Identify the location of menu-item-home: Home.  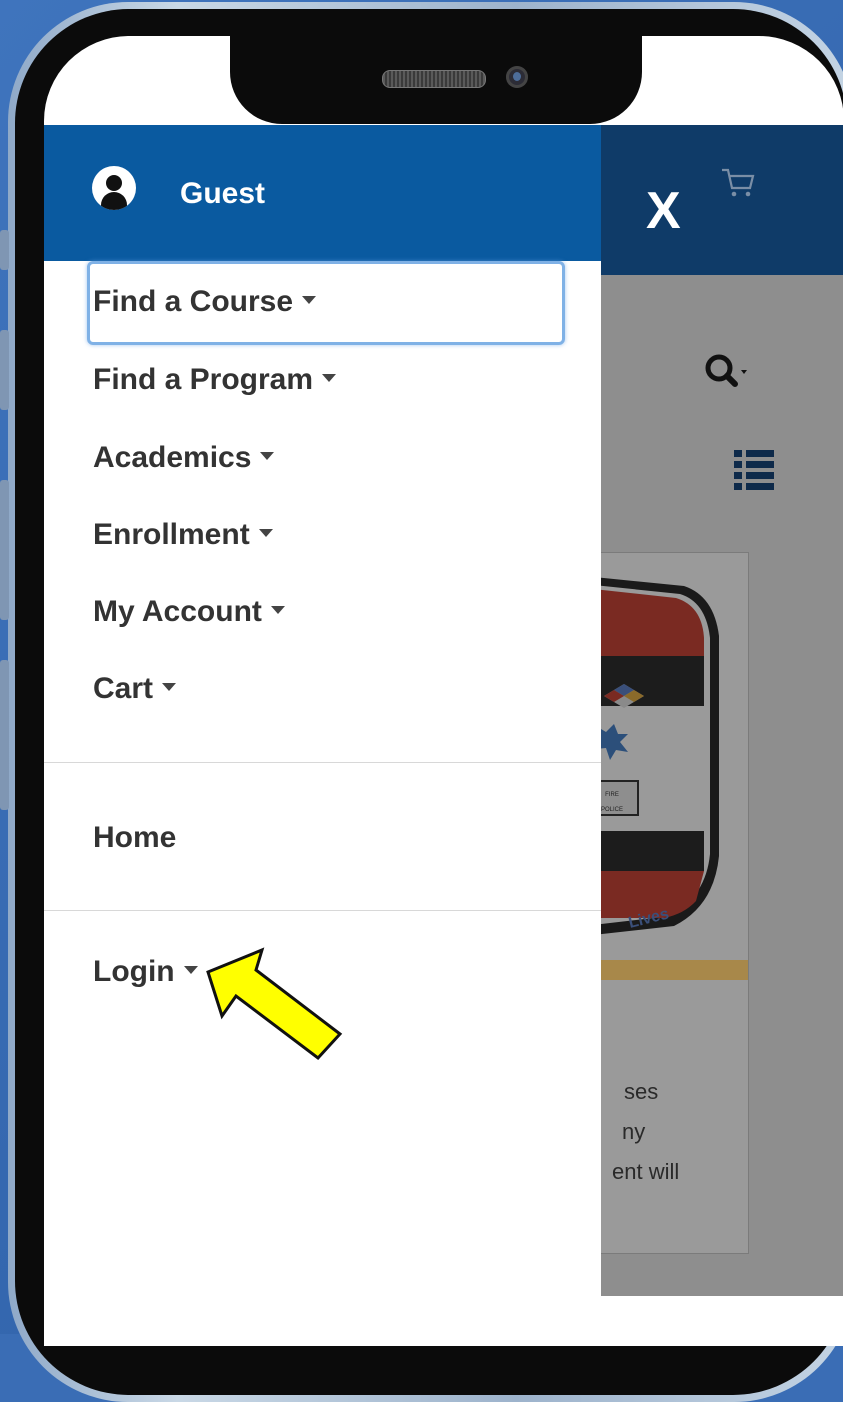
(134, 838).